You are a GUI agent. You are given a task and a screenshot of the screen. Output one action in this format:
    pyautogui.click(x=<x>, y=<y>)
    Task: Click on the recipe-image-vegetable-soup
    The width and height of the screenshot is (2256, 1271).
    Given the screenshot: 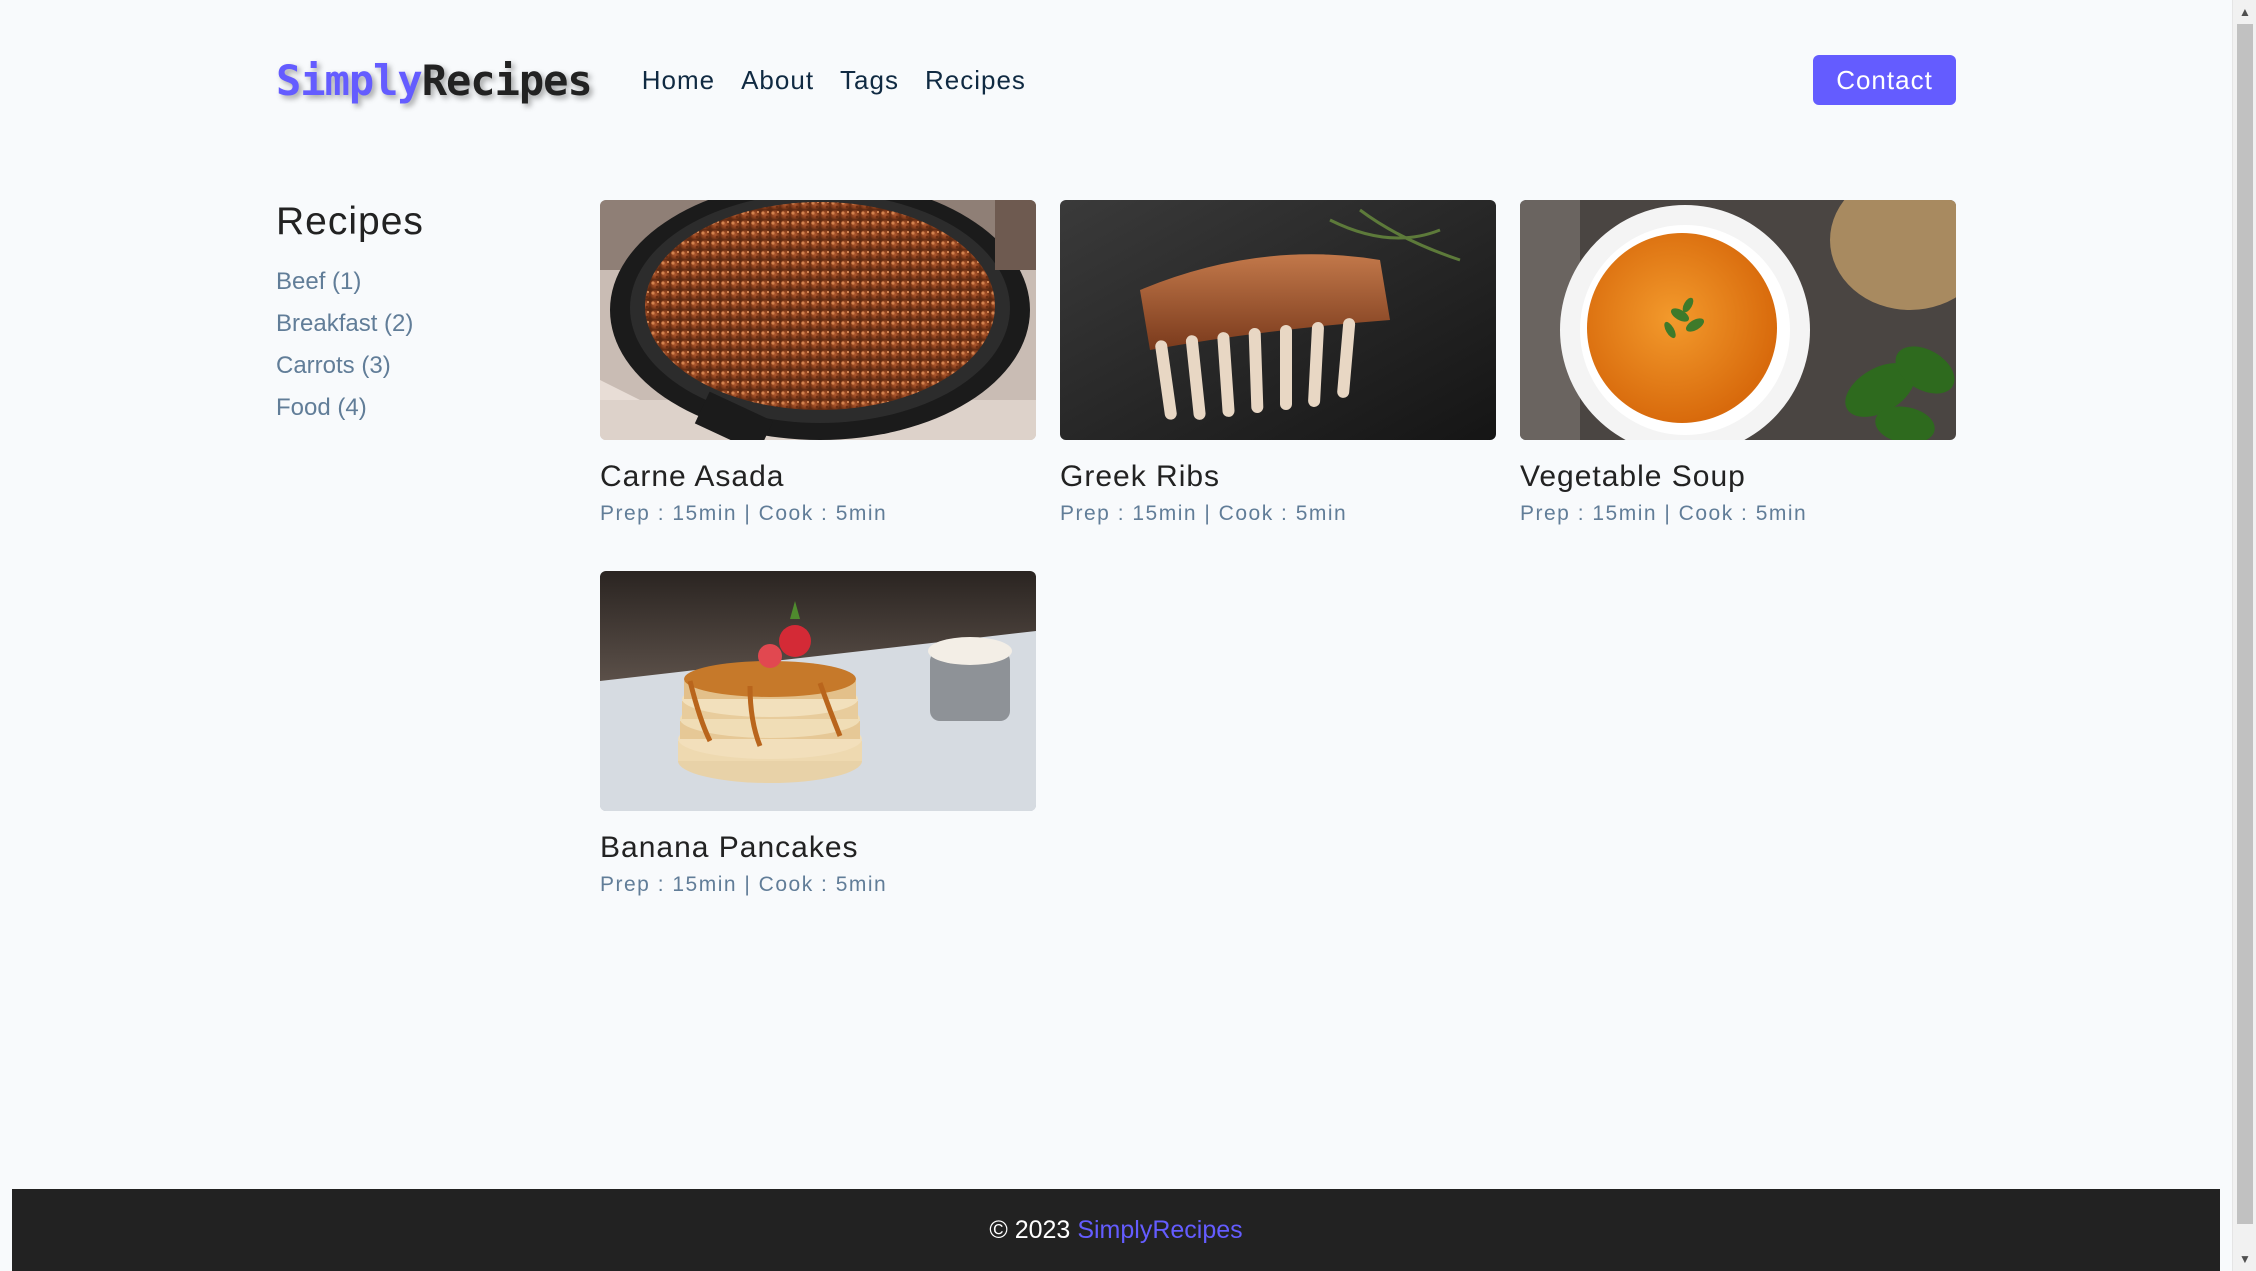 What is the action you would take?
    pyautogui.click(x=1738, y=320)
    